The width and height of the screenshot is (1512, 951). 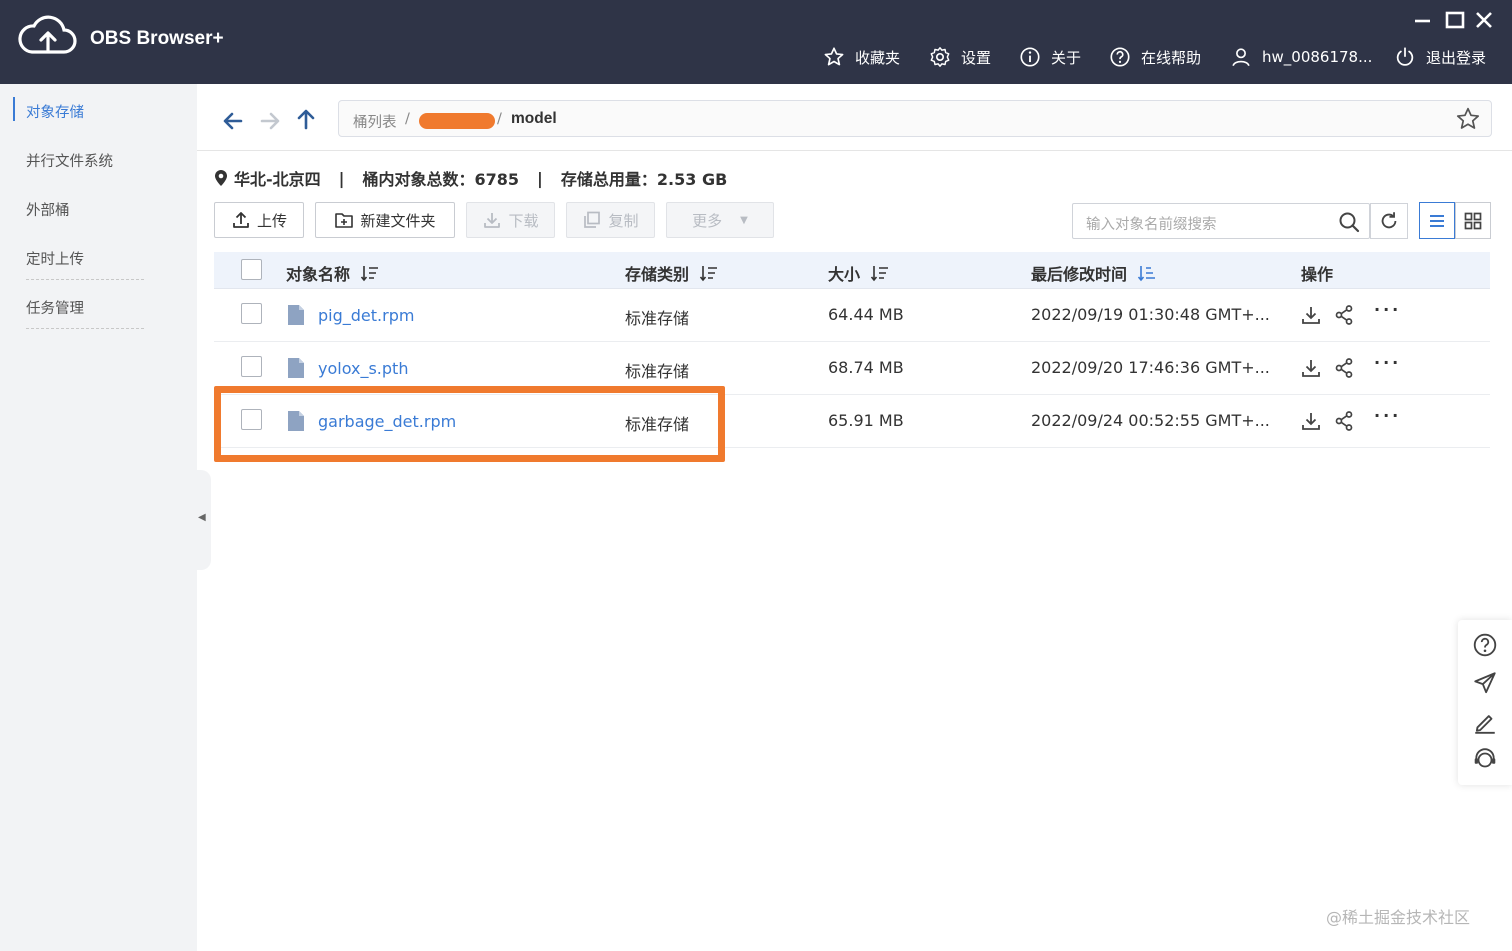 I want to click on download-label: 下载, so click(x=523, y=220).